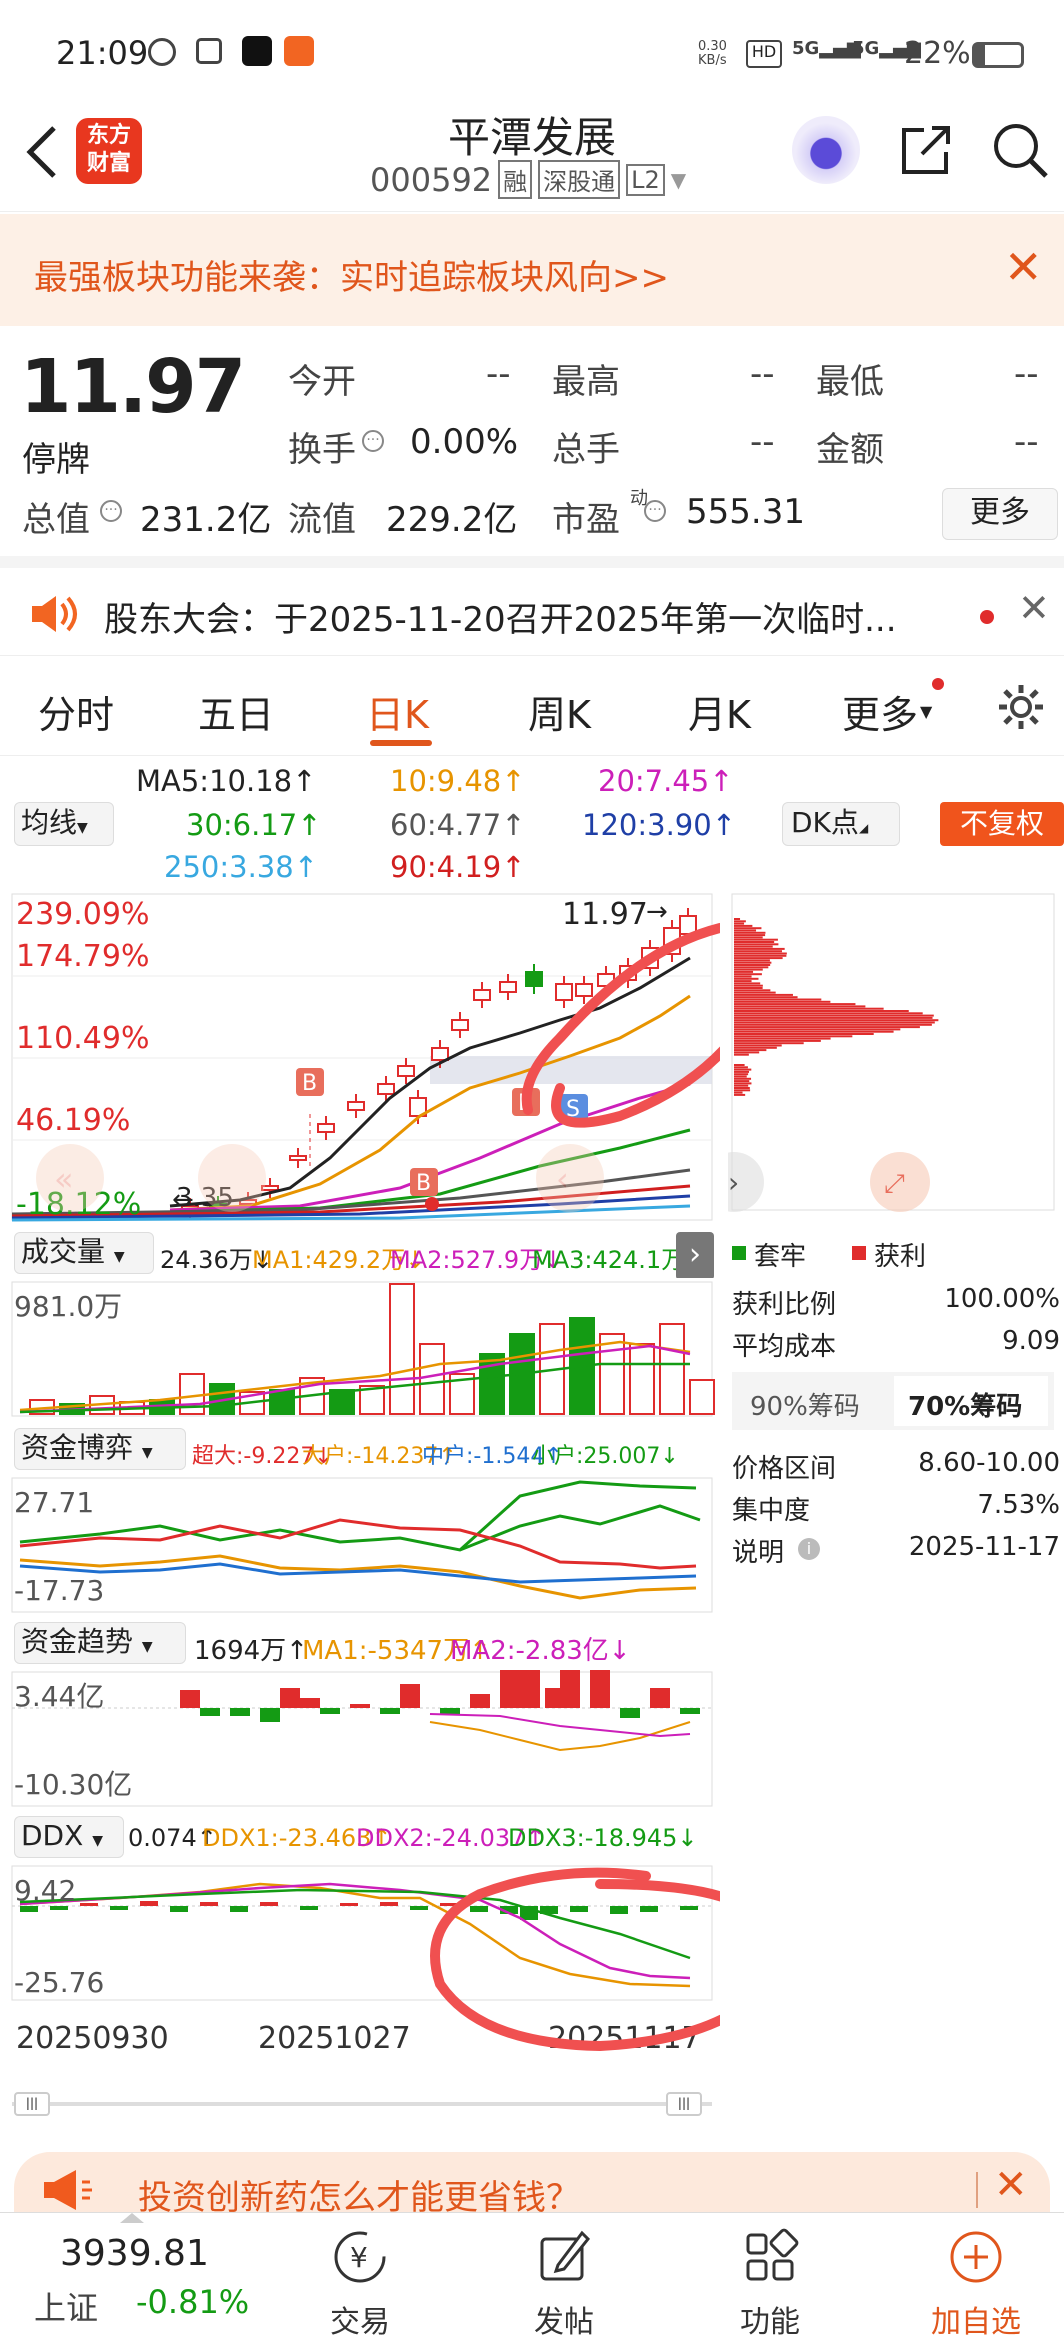 The image size is (1064, 2352). Describe the element at coordinates (192, 2302) in the screenshot. I see `index-change: -0.81%` at that location.